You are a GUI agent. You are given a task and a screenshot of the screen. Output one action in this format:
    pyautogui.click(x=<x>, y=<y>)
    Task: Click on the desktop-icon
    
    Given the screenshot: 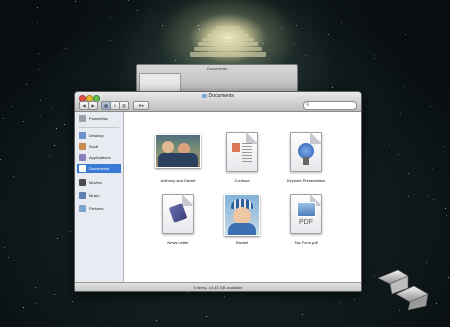 What is the action you would take?
    pyautogui.click(x=82, y=135)
    